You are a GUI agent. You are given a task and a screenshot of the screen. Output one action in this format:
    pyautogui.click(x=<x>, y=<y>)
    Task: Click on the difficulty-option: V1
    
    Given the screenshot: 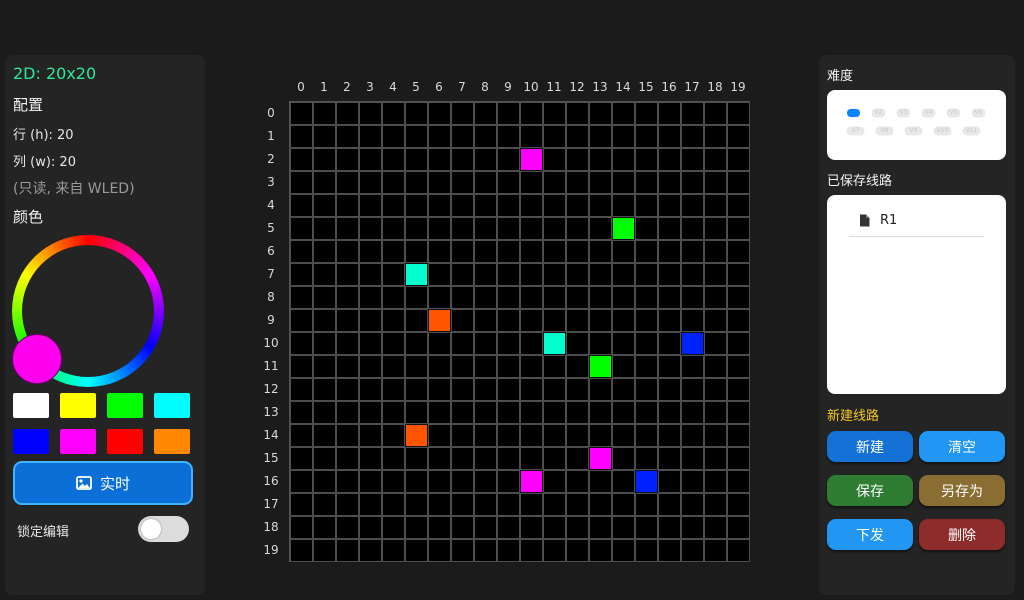 What is the action you would take?
    pyautogui.click(x=853, y=113)
    